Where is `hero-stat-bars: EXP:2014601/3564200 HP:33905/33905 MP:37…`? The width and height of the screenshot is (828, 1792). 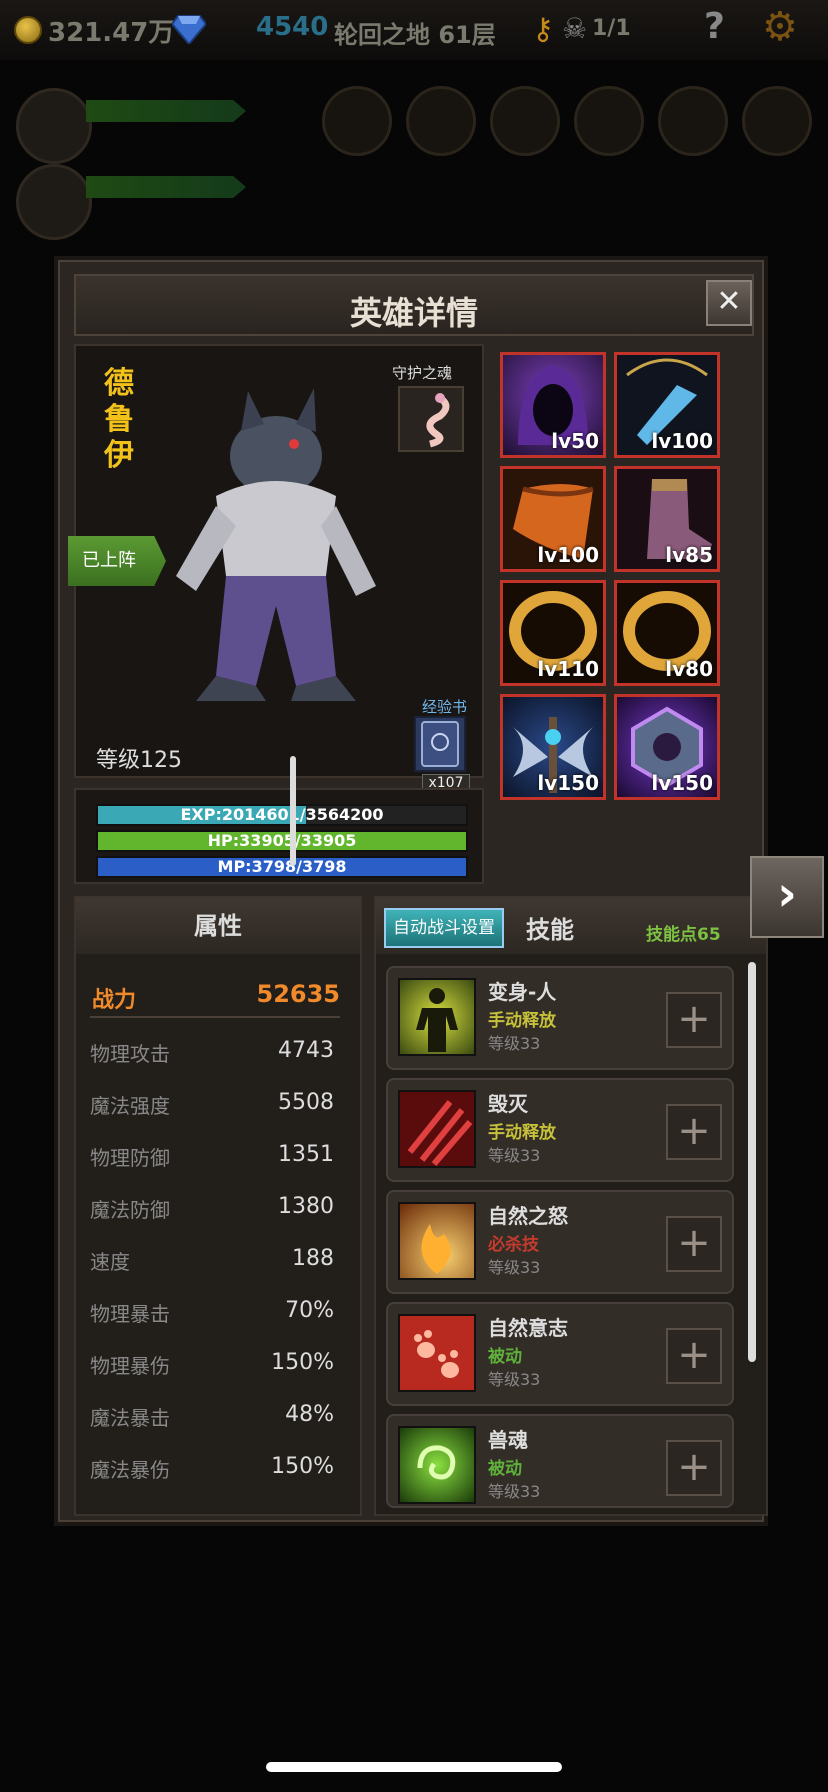
hero-stat-bars: EXP:2014601/3564200 HP:33905/33905 MP:37… is located at coordinates (279, 836).